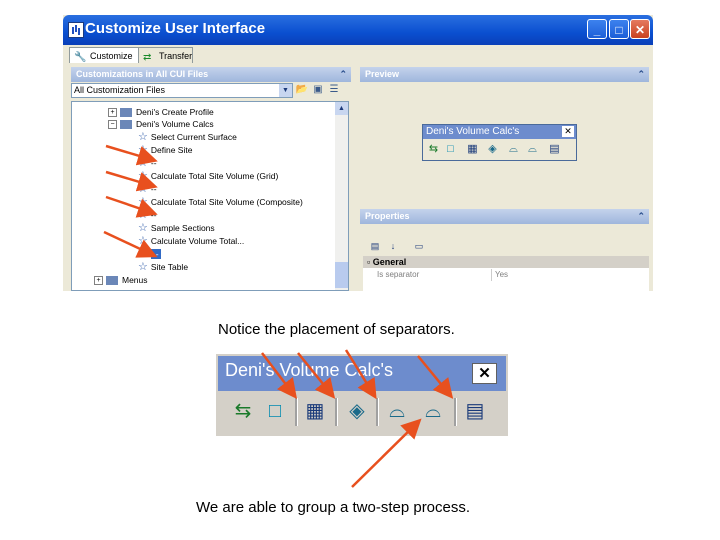  Describe the element at coordinates (387, 216) in the screenshot. I see `properties-header-text: Properties` at that location.